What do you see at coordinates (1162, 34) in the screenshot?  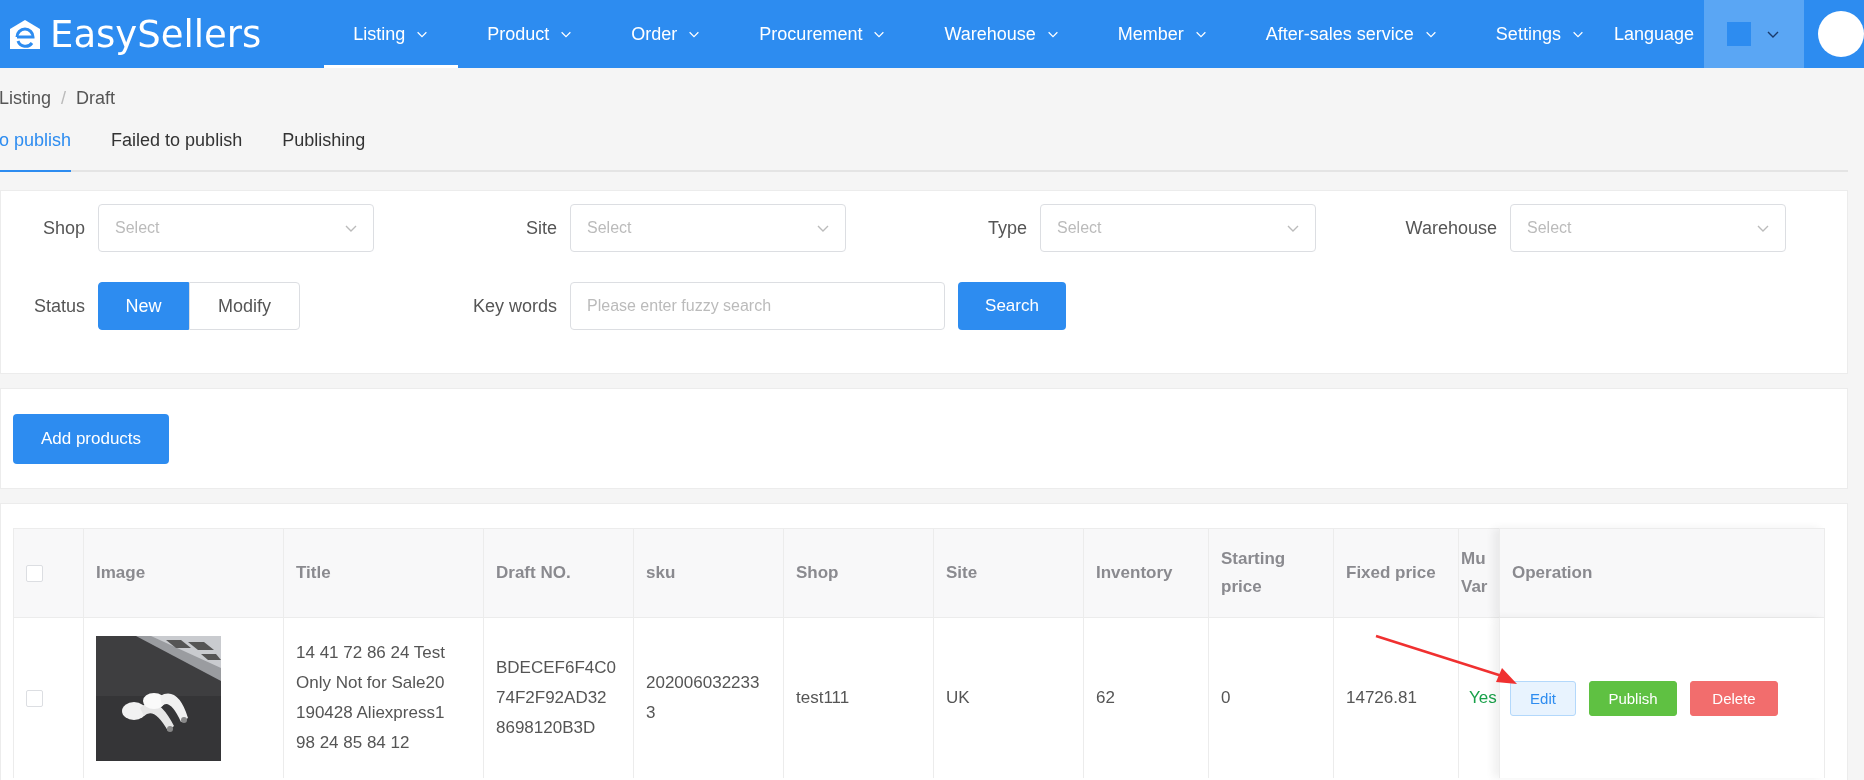 I see `nav-item: Member` at bounding box center [1162, 34].